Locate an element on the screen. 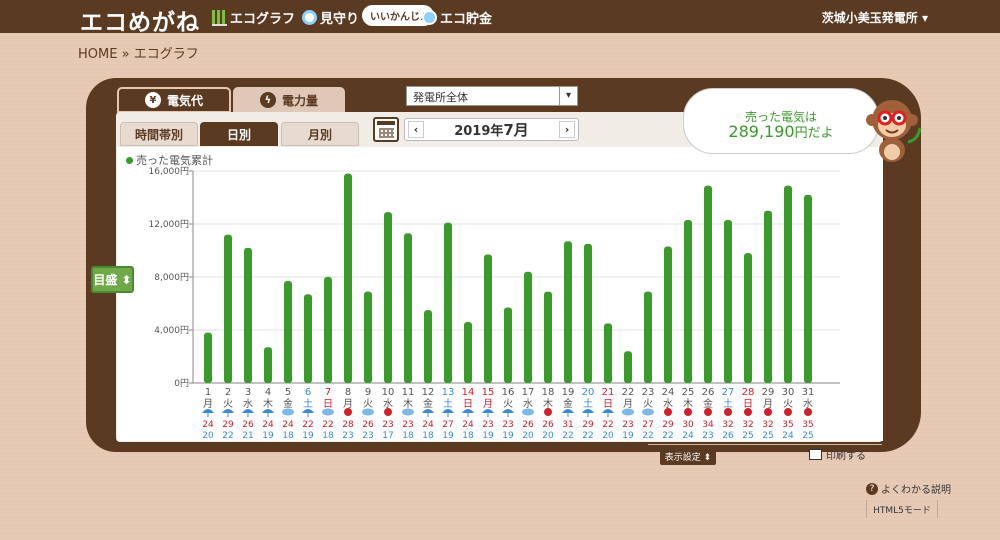 Image resolution: width=1000 pixels, height=540 pixels. breadcrumb-home: HOME is located at coordinates (97, 54).